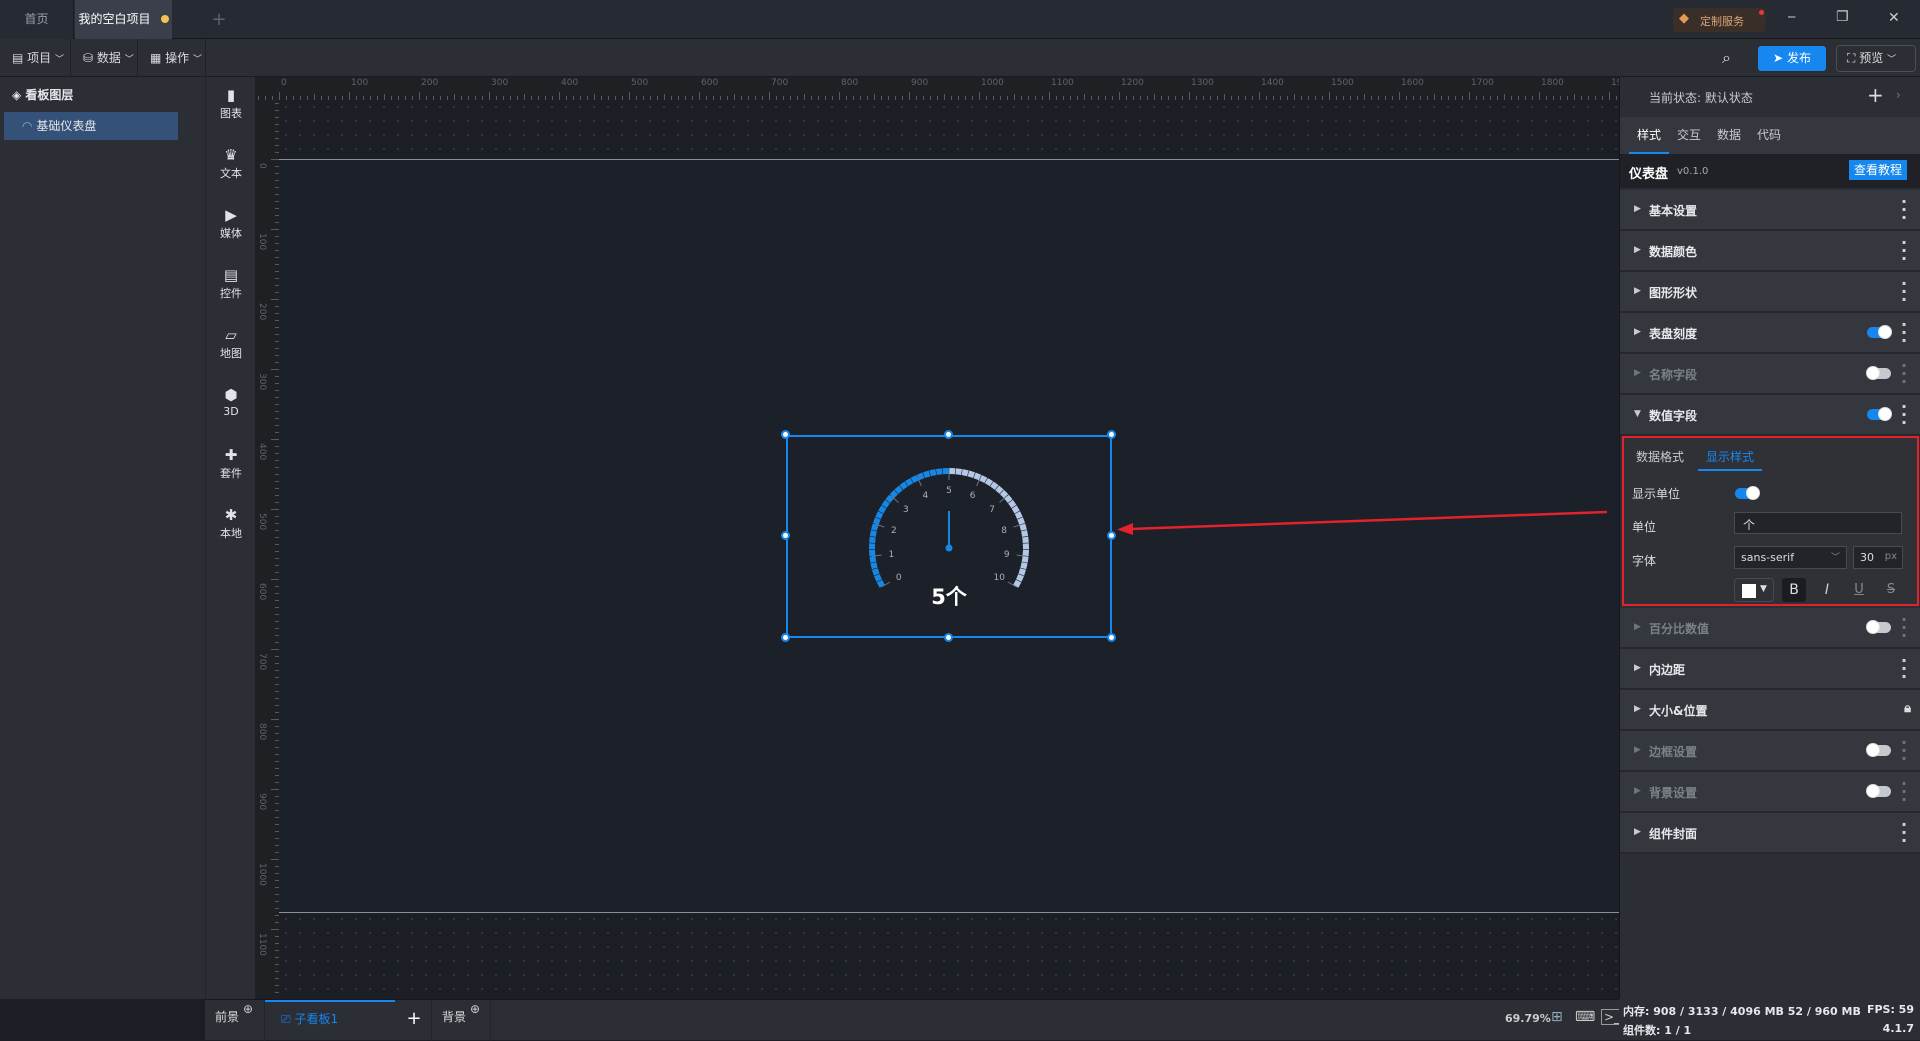 This screenshot has width=1920, height=1041. Describe the element at coordinates (1792, 58) in the screenshot. I see `publish-button: ➤ 发布` at that location.